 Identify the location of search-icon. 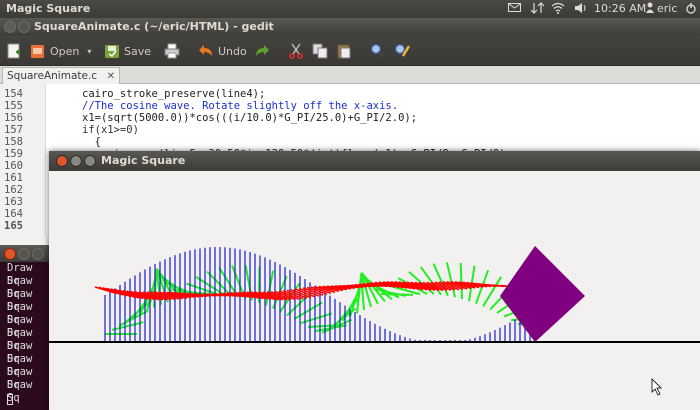
(378, 51).